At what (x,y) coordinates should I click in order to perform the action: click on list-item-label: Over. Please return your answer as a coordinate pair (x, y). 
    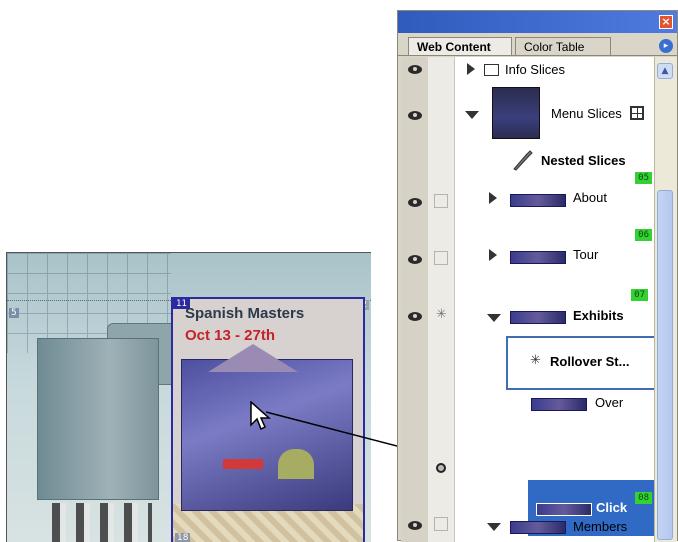
    Looking at the image, I should click on (609, 402).